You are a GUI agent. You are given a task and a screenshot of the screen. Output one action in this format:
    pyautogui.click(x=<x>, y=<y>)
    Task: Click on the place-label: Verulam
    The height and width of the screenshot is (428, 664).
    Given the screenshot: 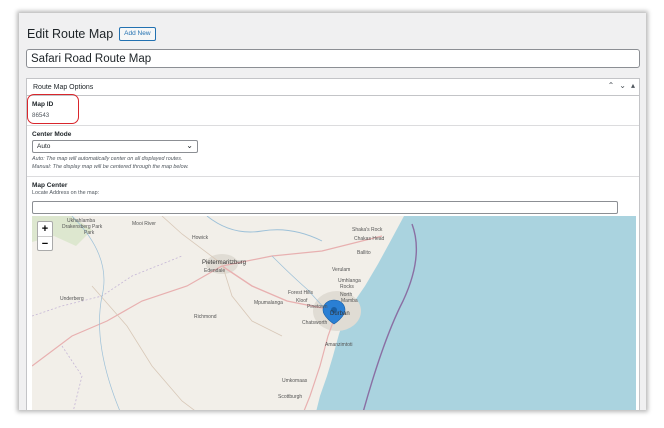 What is the action you would take?
    pyautogui.click(x=341, y=270)
    